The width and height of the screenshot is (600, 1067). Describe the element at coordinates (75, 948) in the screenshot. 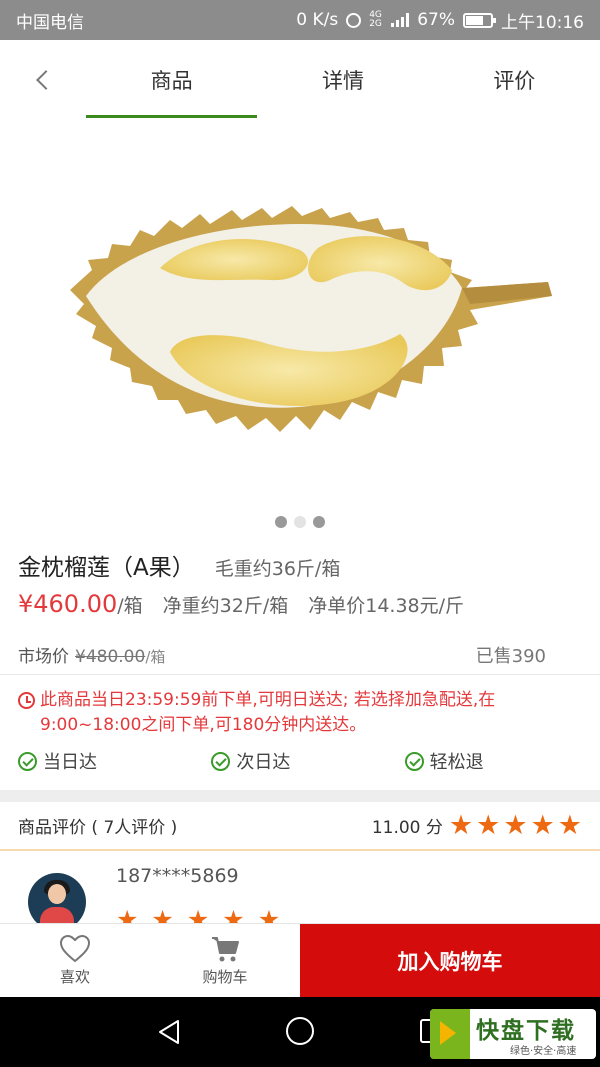

I see `heart-icon` at that location.